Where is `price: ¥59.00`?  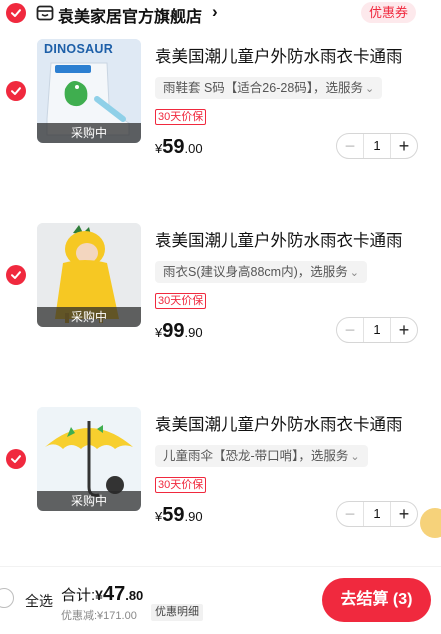
price: ¥59.00 is located at coordinates (179, 147).